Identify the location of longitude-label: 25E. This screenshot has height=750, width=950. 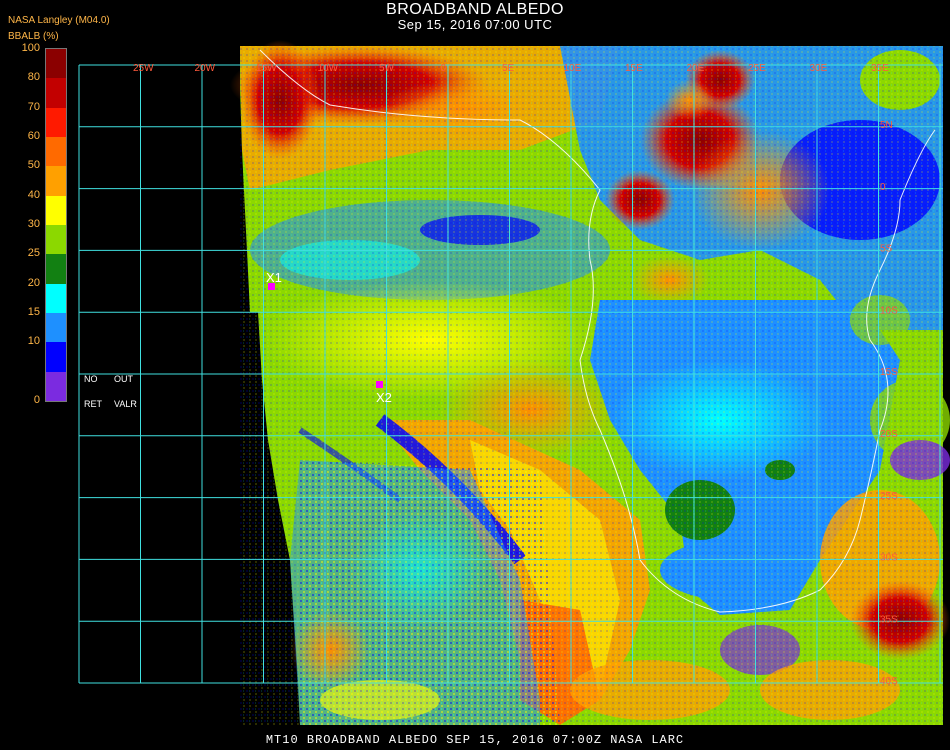
(757, 68).